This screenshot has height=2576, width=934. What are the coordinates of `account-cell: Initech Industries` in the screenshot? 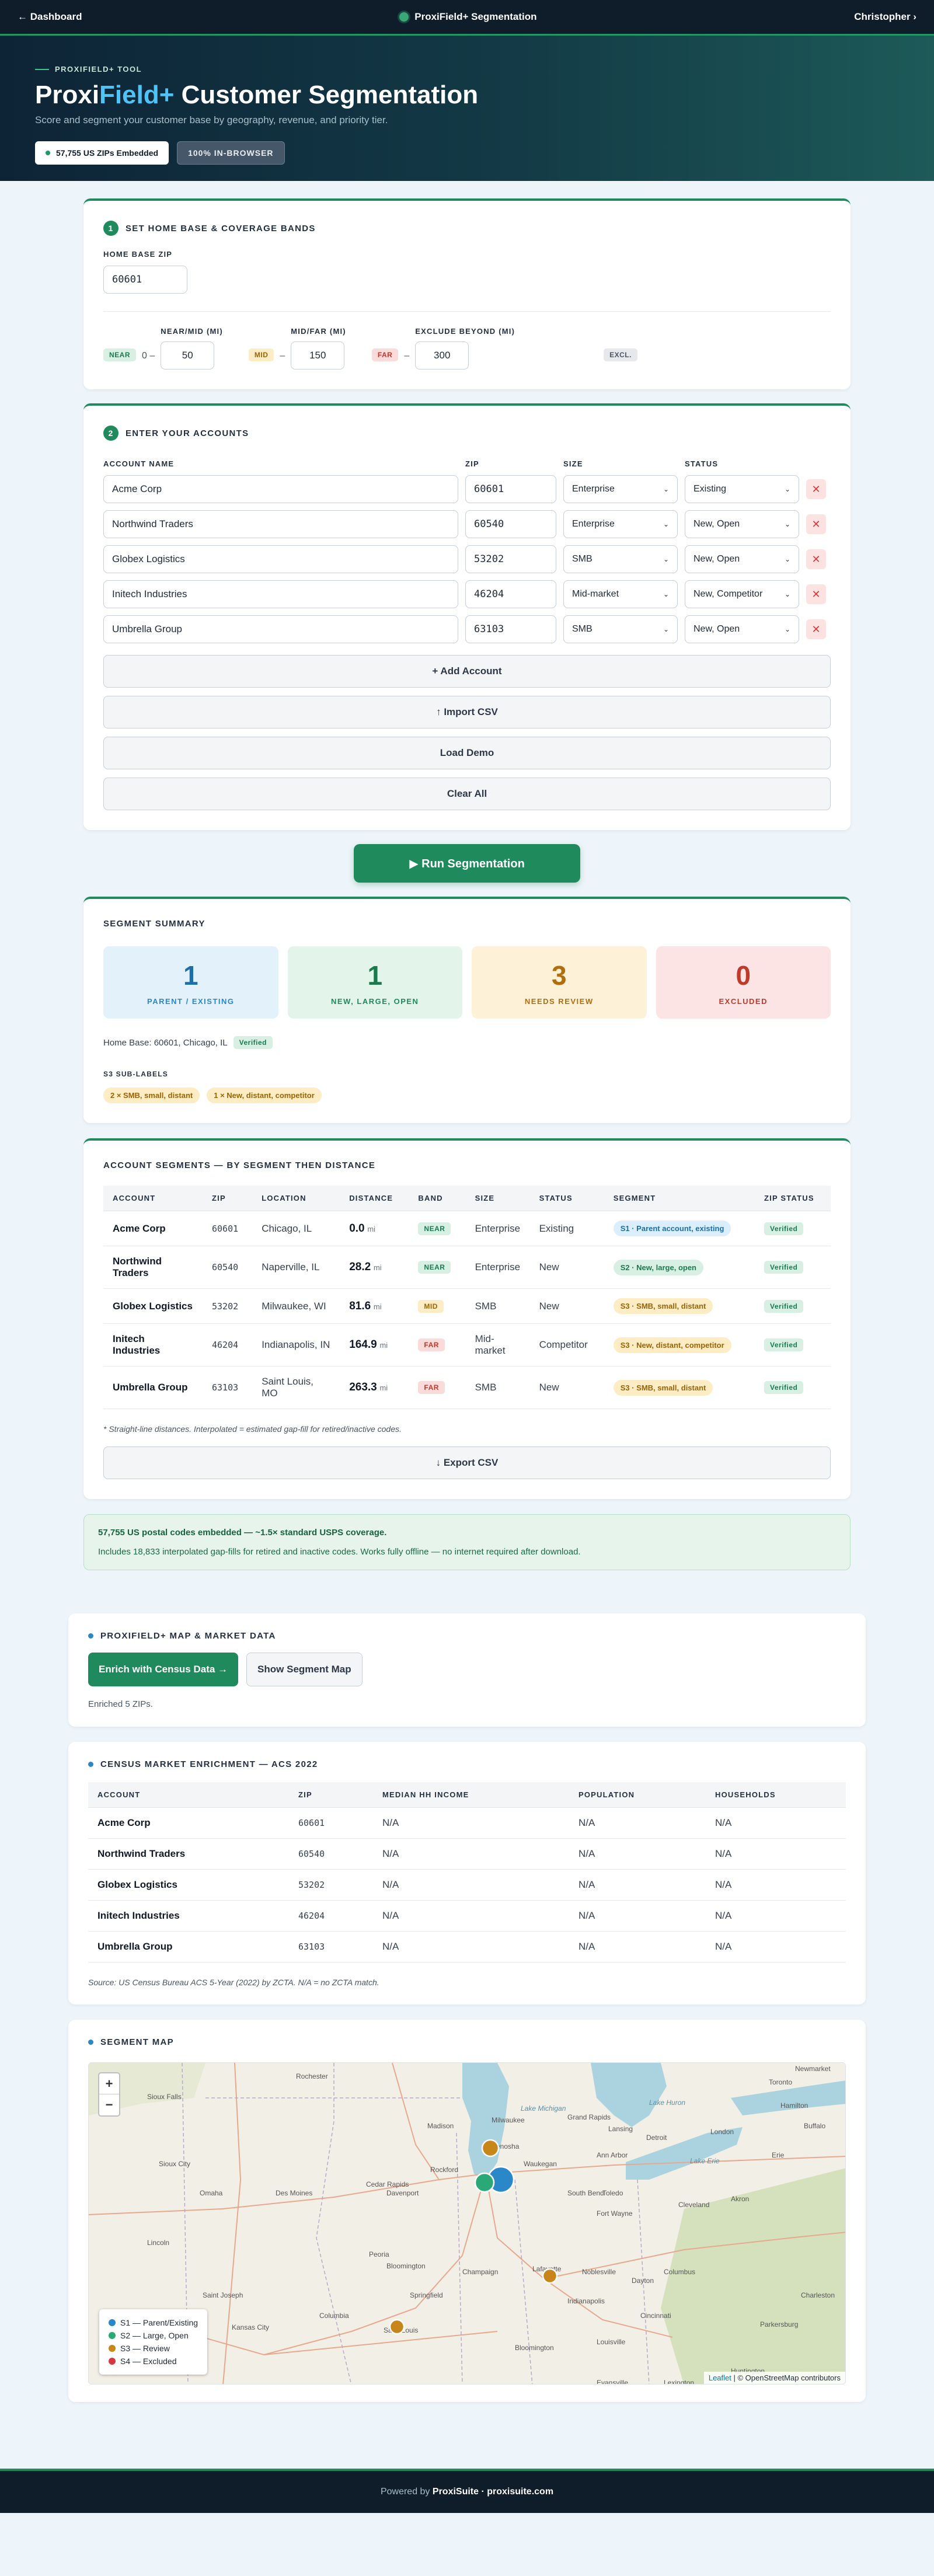 It's located at (153, 1345).